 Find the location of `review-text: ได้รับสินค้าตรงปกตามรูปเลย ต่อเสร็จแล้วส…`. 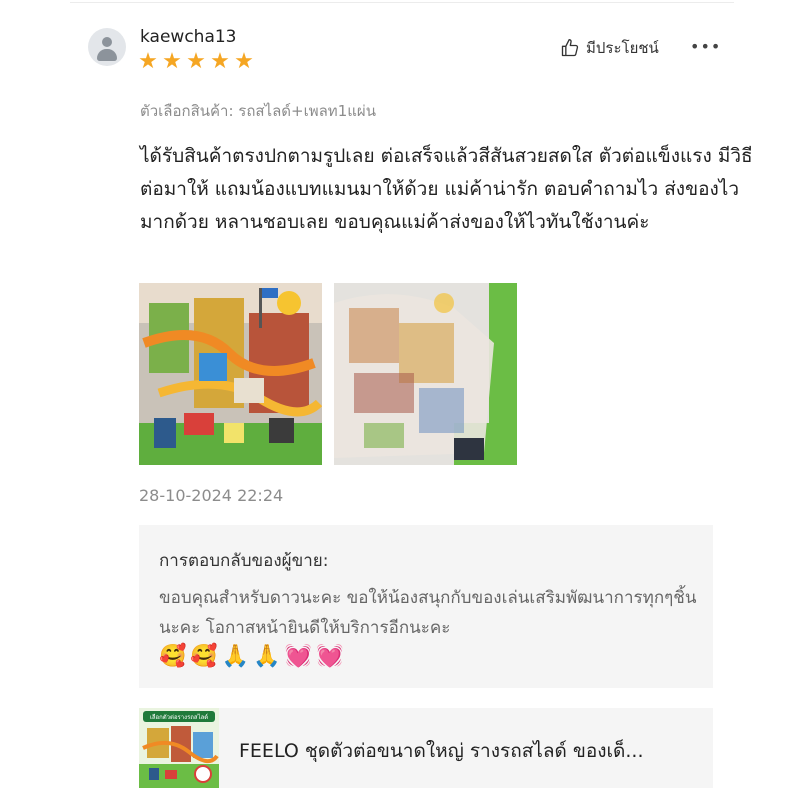

review-text: ได้รับสินค้าตรงปกตามรูปเลย ต่อเสร็จแล้วส… is located at coordinates (446, 189).